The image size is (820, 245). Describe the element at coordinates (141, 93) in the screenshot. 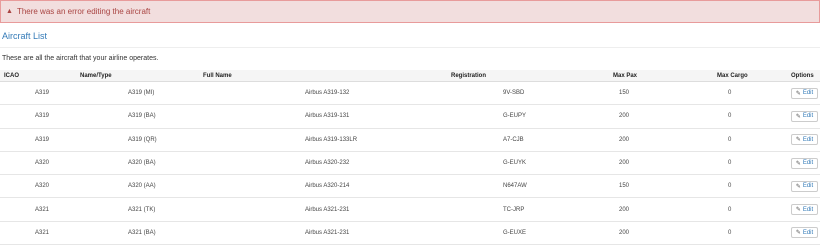

I see `cell-name-type: A319 (MI)` at that location.